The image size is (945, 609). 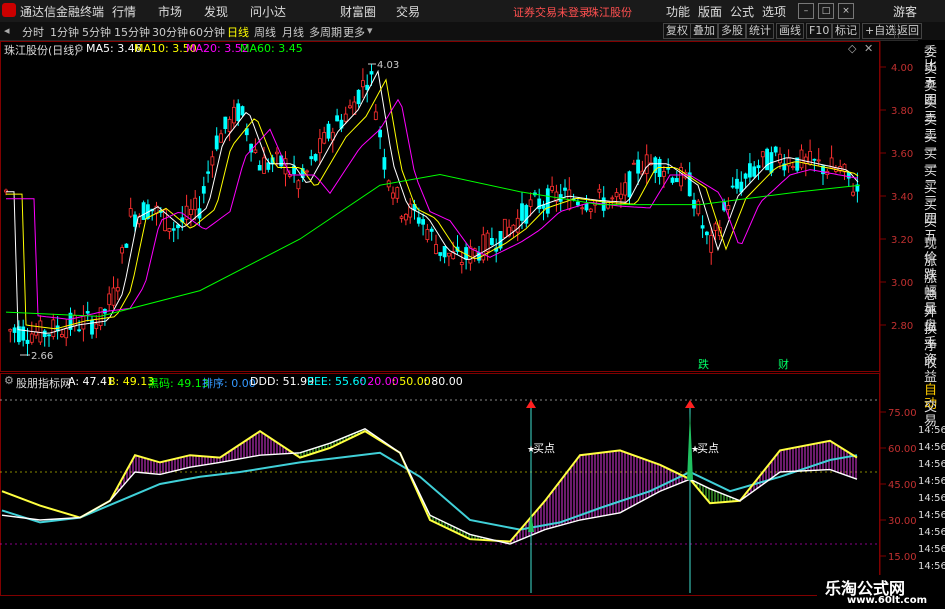 I want to click on price-tick-label: 3.00, so click(x=902, y=283).